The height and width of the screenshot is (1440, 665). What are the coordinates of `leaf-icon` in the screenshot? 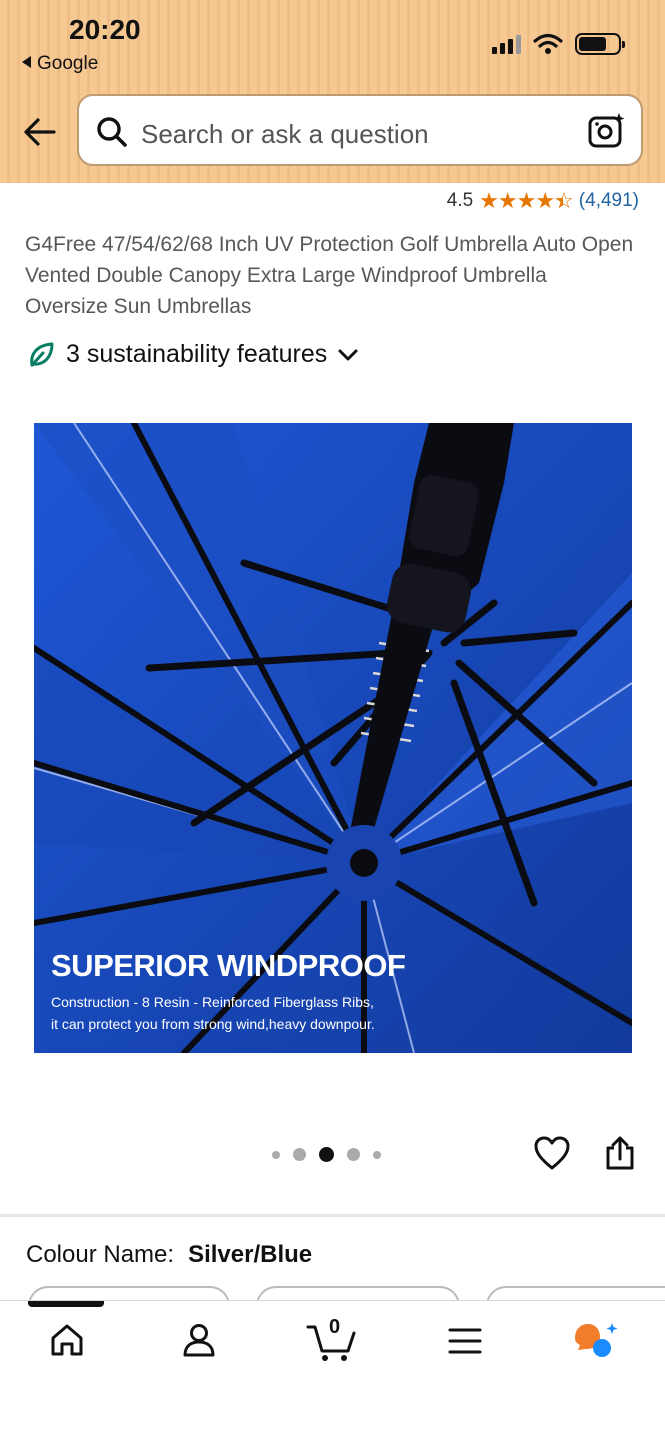 It's located at (42, 354).